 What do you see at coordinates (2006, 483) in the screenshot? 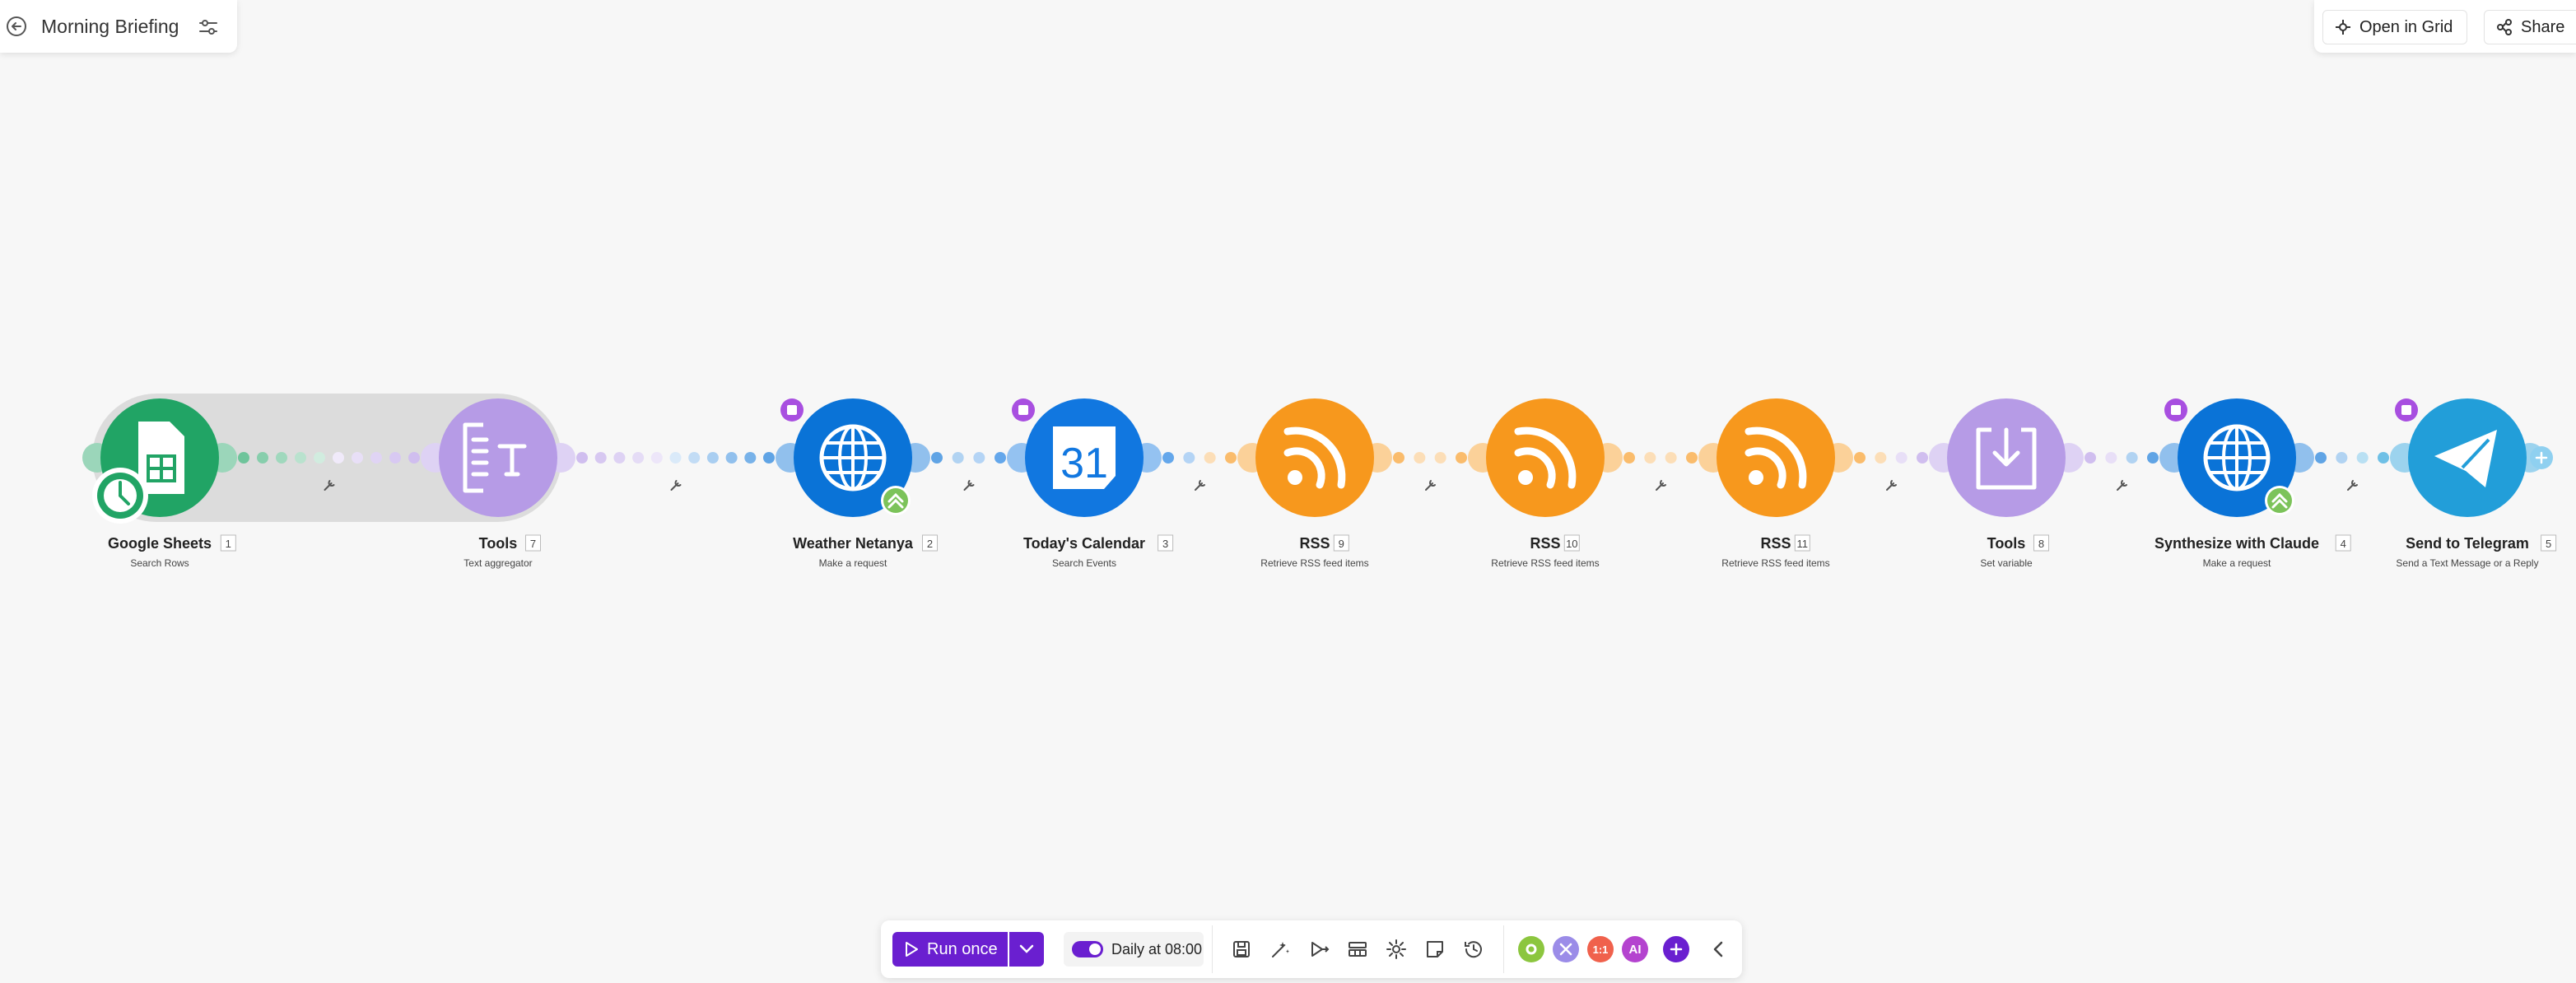
I see `module-tools-8: Tools 8 Set variable` at bounding box center [2006, 483].